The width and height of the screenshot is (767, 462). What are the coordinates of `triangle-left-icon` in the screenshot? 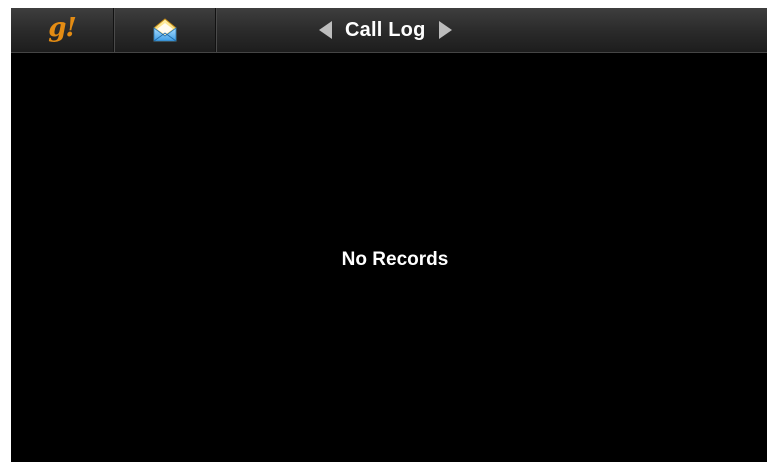 It's located at (326, 30).